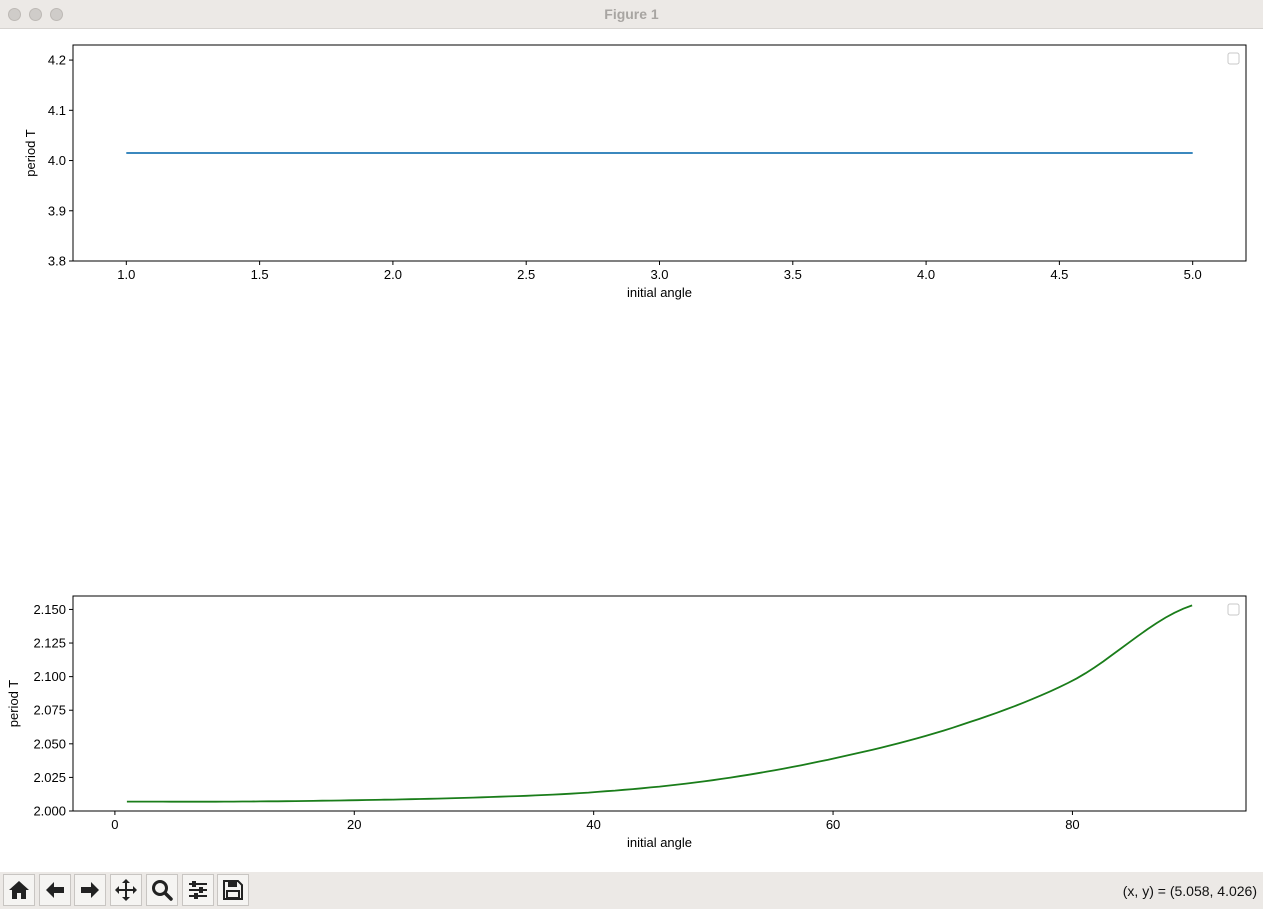 This screenshot has height=909, width=1263. What do you see at coordinates (57, 110) in the screenshot?
I see `plot1-y-tick-label: 4.1` at bounding box center [57, 110].